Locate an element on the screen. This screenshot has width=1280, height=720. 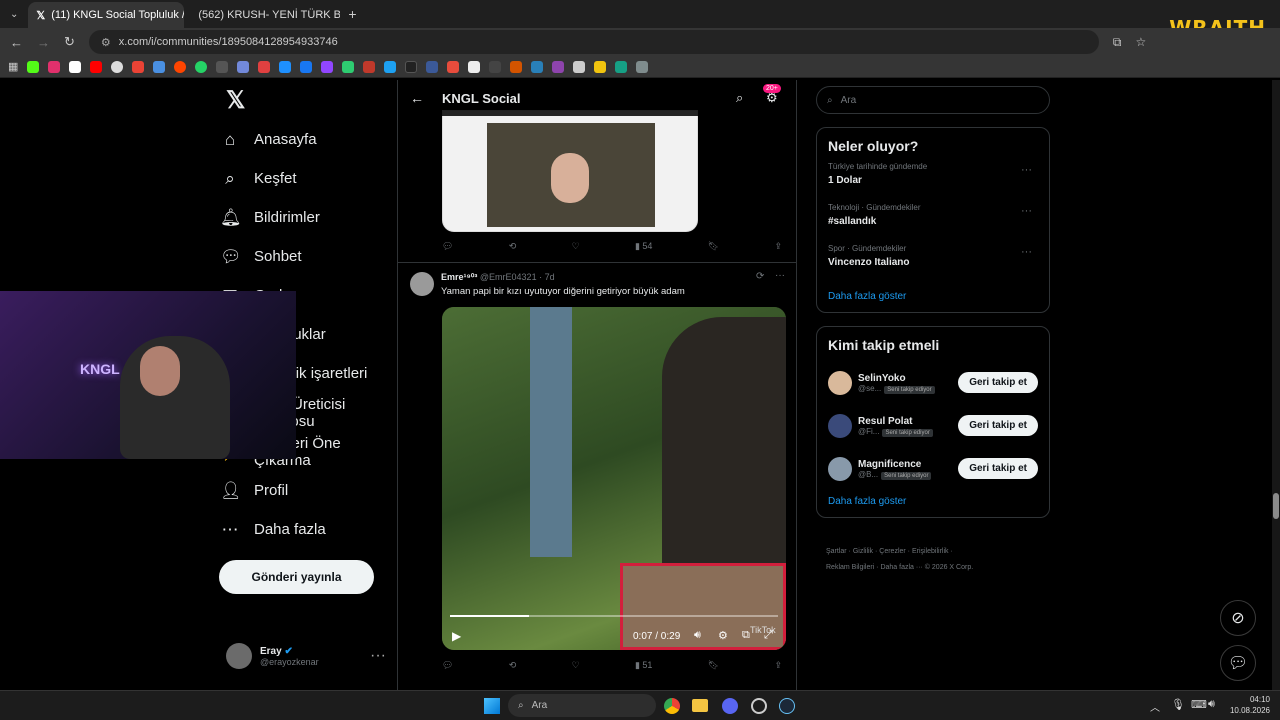
star-icon: ☆ is located at coordinates (1140, 42).